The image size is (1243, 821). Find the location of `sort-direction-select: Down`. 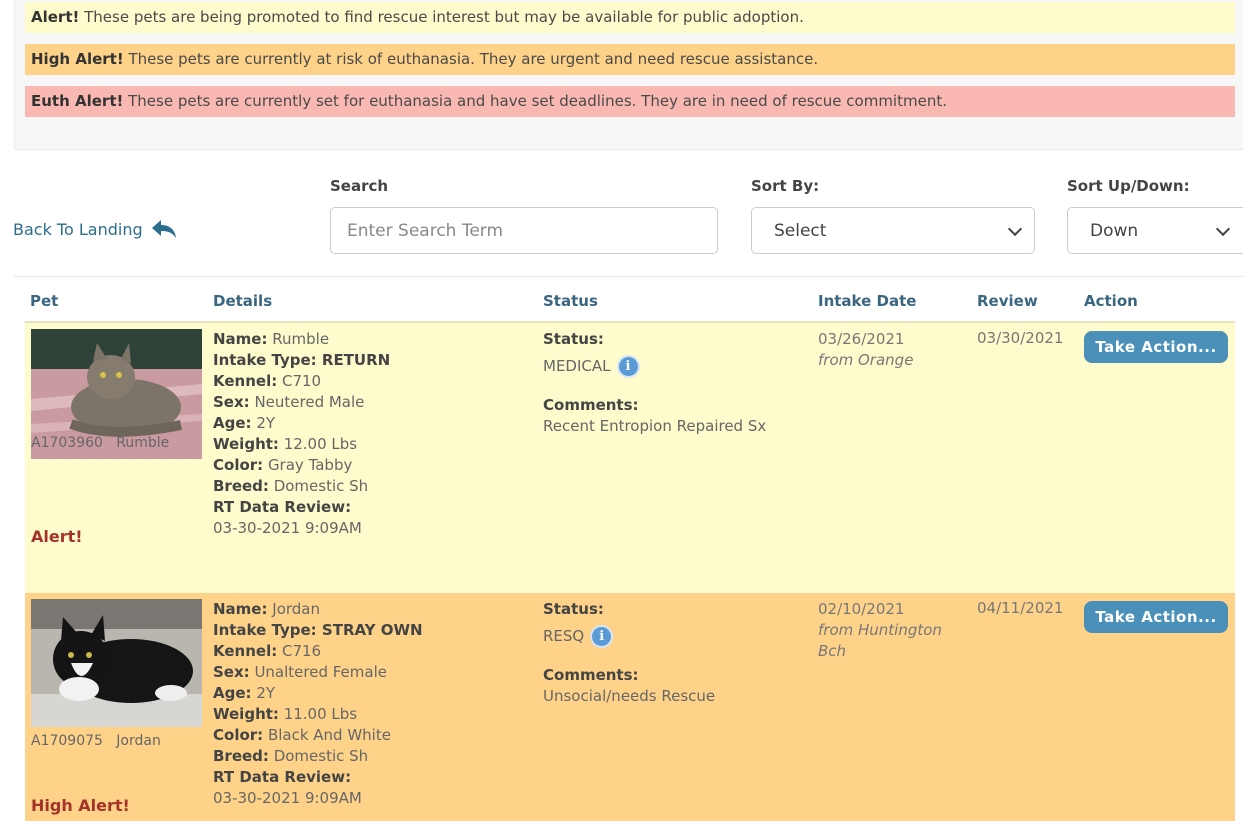

sort-direction-select: Down is located at coordinates (1155, 230).